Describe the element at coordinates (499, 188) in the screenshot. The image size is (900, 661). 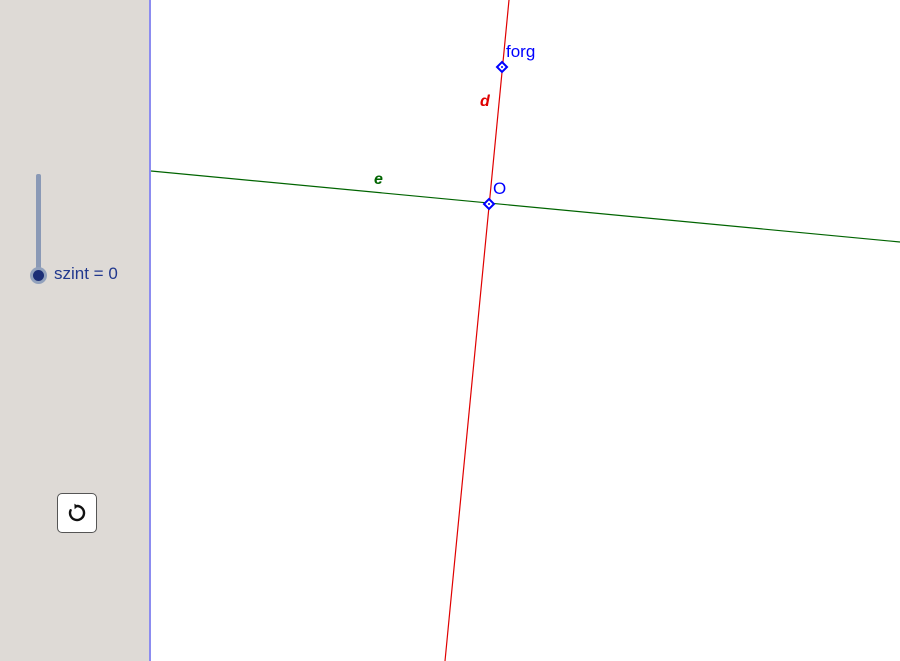
I see `point-O-label: O` at that location.